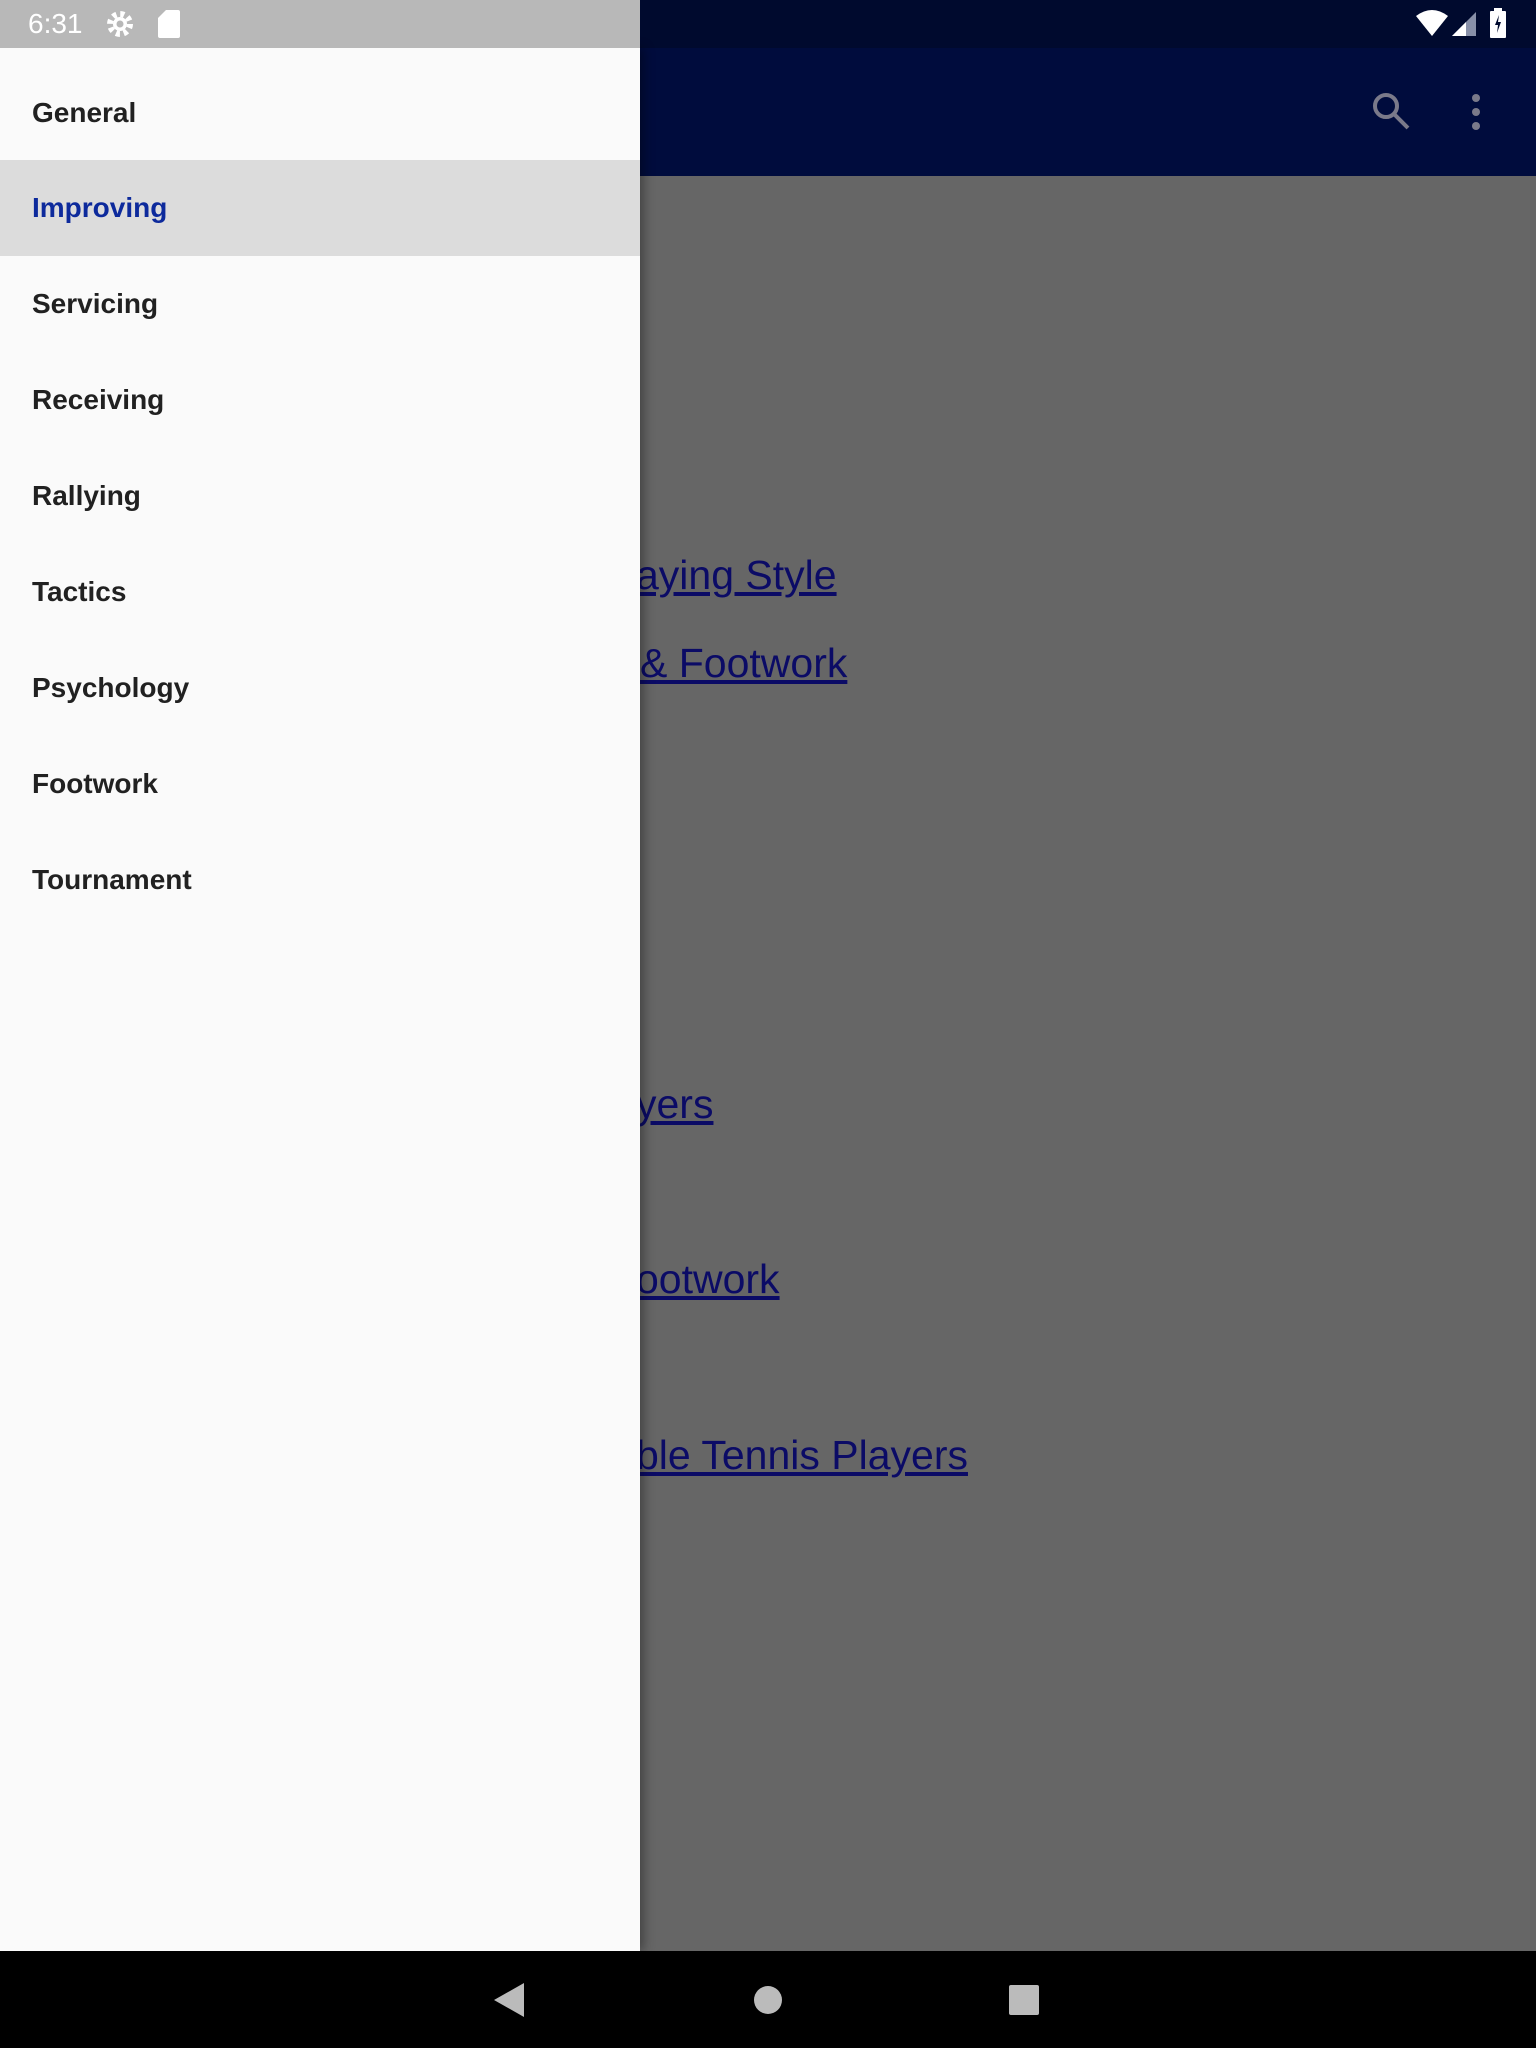  What do you see at coordinates (98, 399) in the screenshot?
I see `drawer-item-label: Receiving` at bounding box center [98, 399].